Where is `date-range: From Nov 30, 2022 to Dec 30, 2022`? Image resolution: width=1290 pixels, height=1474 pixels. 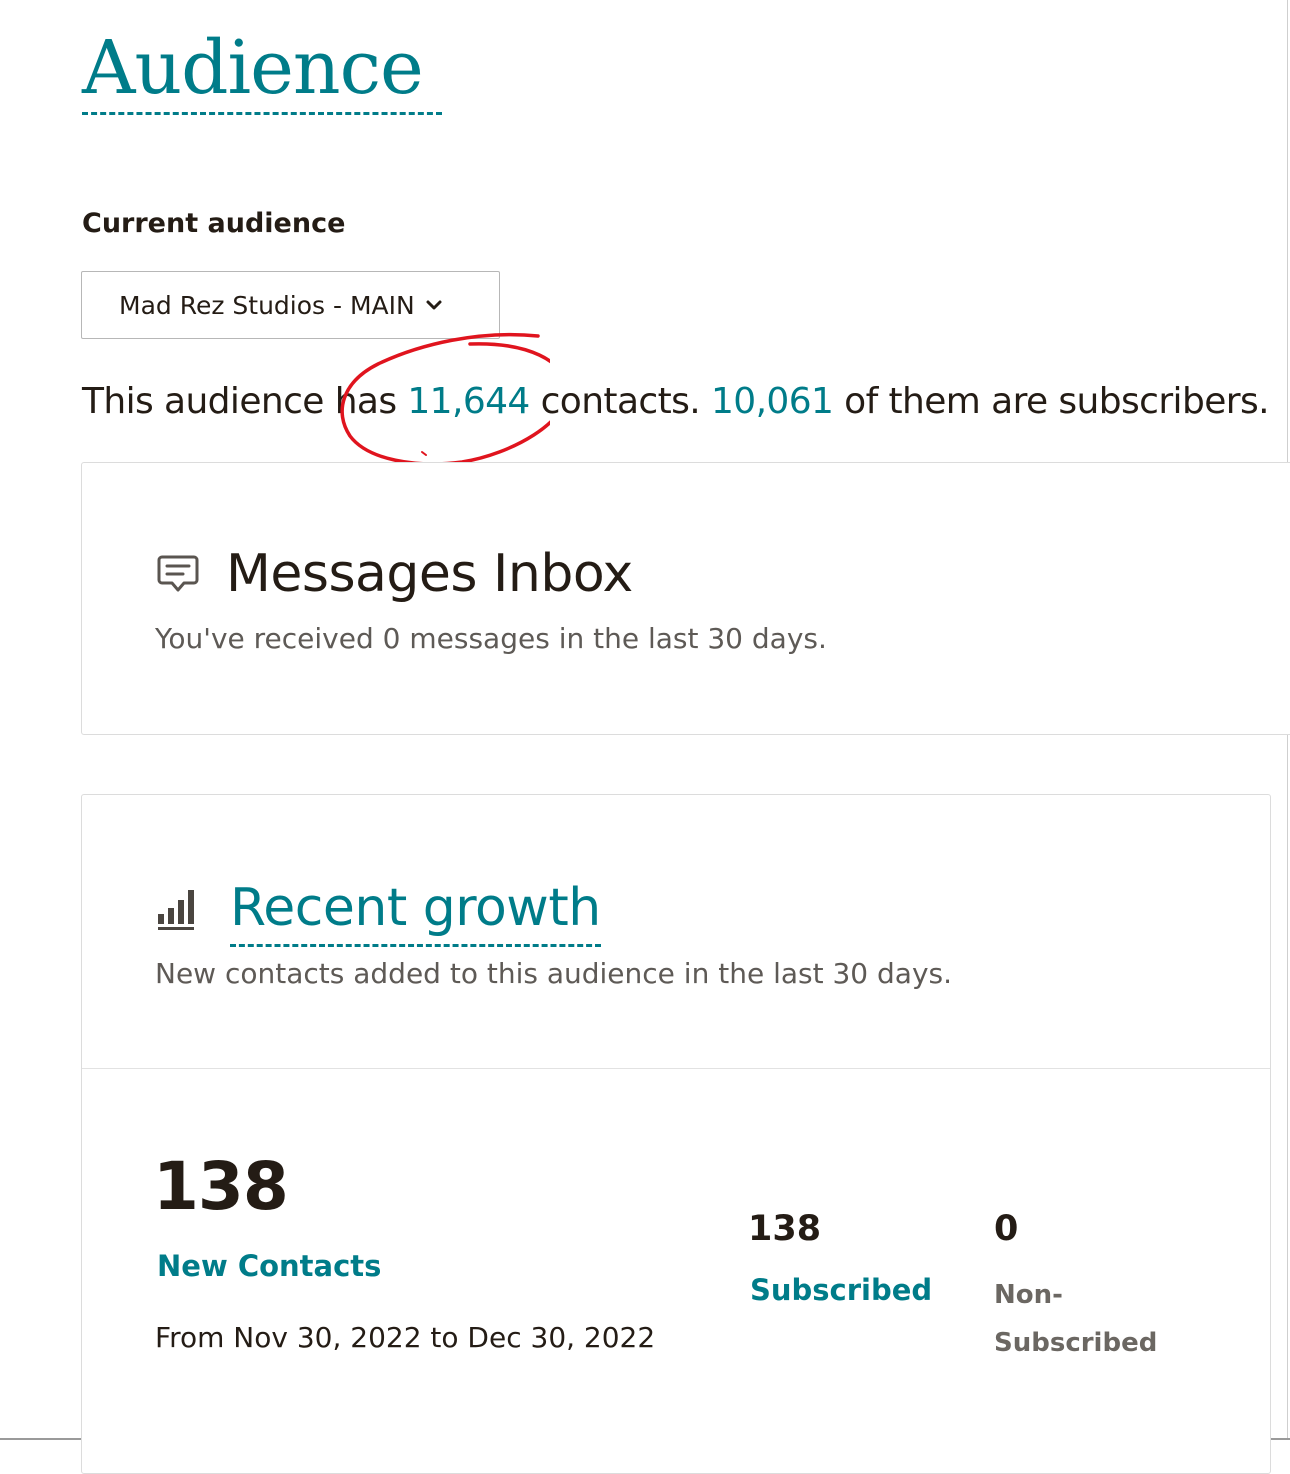
date-range: From Nov 30, 2022 to Dec 30, 2022 is located at coordinates (405, 1337).